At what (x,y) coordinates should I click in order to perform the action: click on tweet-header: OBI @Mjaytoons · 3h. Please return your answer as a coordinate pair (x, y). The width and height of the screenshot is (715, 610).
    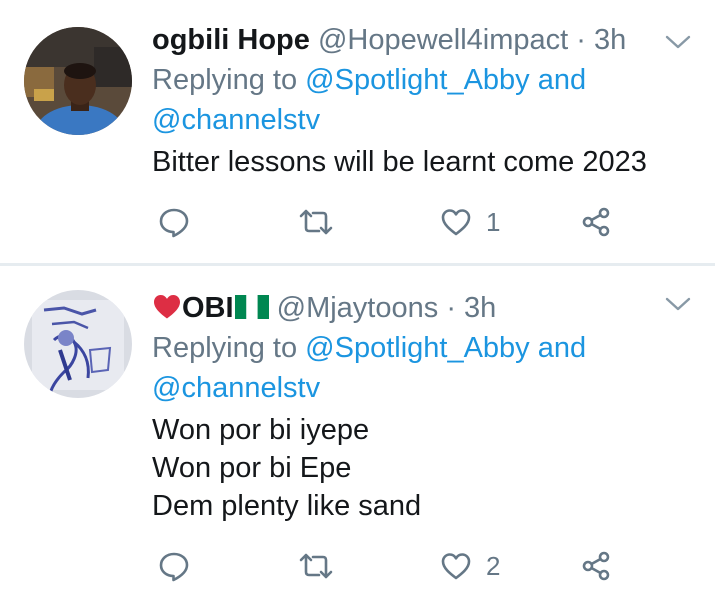
    Looking at the image, I should click on (423, 308).